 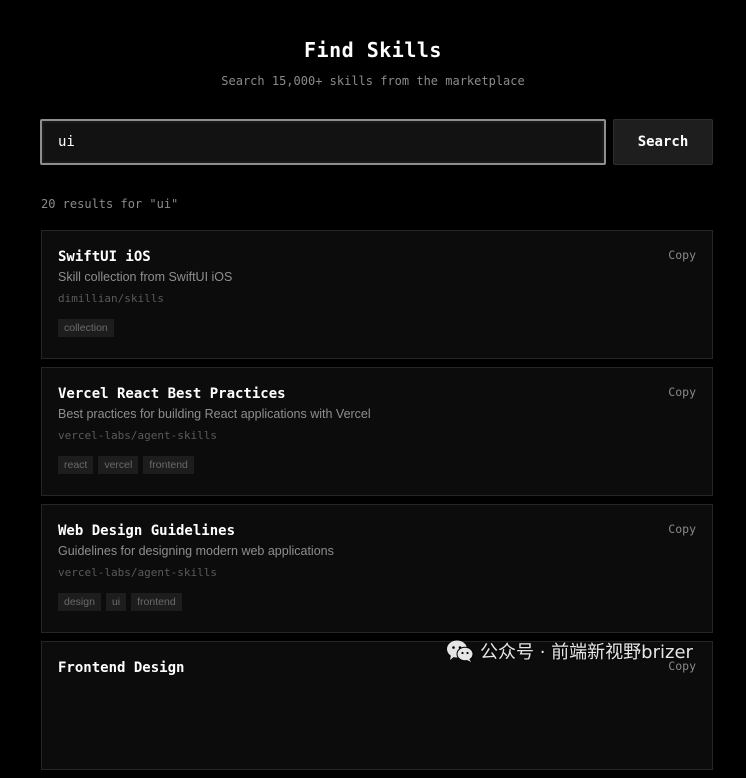 I want to click on page-title: Find Skills, so click(x=373, y=50).